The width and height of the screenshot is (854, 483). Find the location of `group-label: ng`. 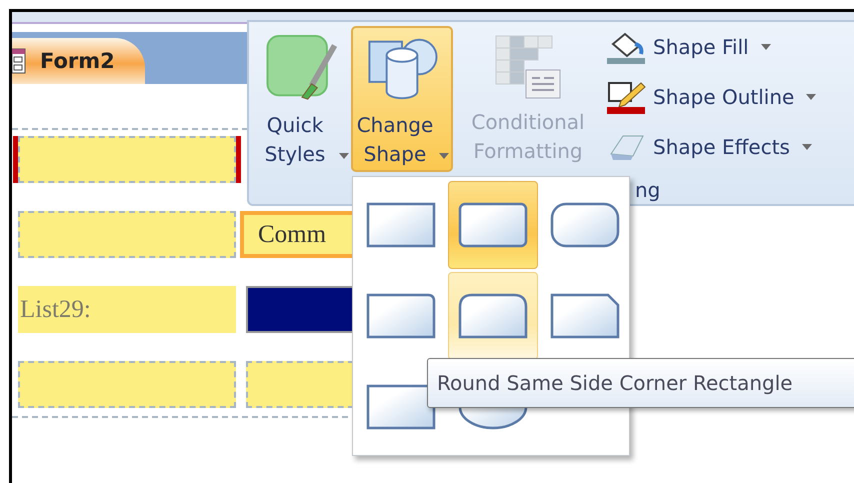

group-label: ng is located at coordinates (648, 189).